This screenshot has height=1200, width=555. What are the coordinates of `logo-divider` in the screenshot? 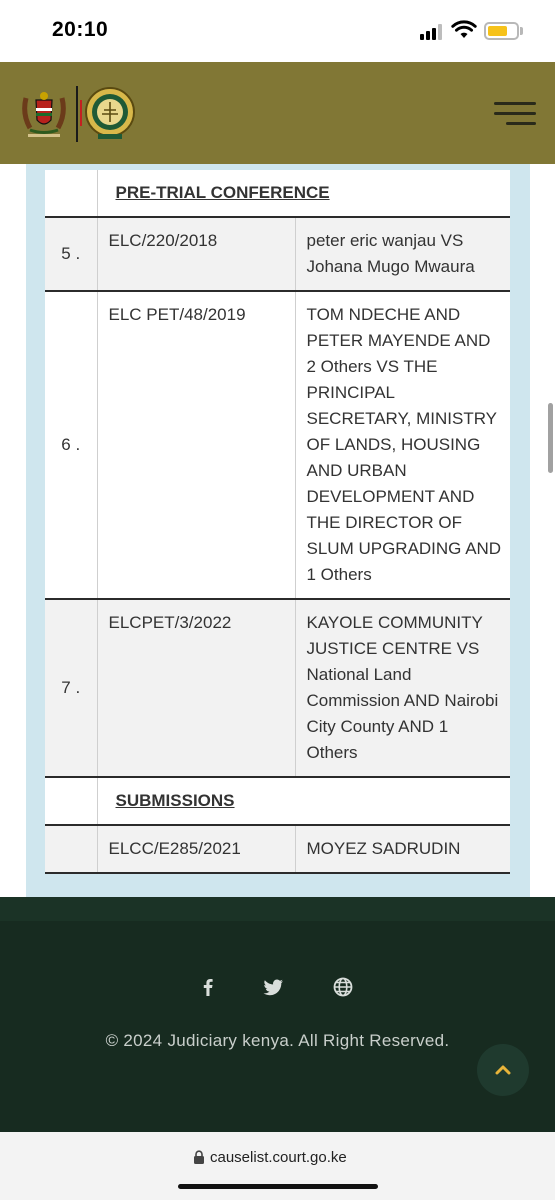 It's located at (77, 114).